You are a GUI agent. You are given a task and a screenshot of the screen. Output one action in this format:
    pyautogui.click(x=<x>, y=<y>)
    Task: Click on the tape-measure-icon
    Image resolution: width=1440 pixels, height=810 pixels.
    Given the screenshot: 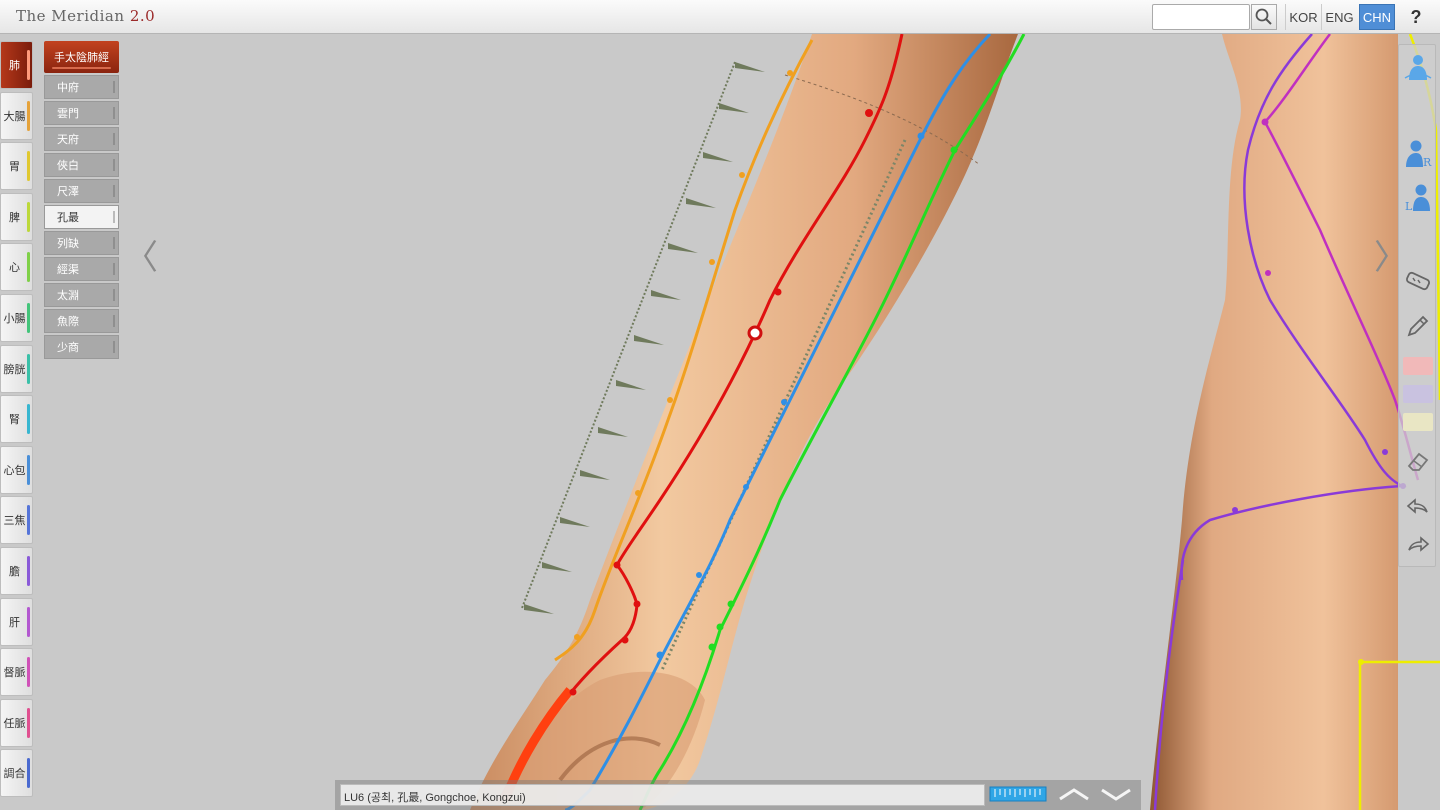 What is the action you would take?
    pyautogui.click(x=1418, y=281)
    